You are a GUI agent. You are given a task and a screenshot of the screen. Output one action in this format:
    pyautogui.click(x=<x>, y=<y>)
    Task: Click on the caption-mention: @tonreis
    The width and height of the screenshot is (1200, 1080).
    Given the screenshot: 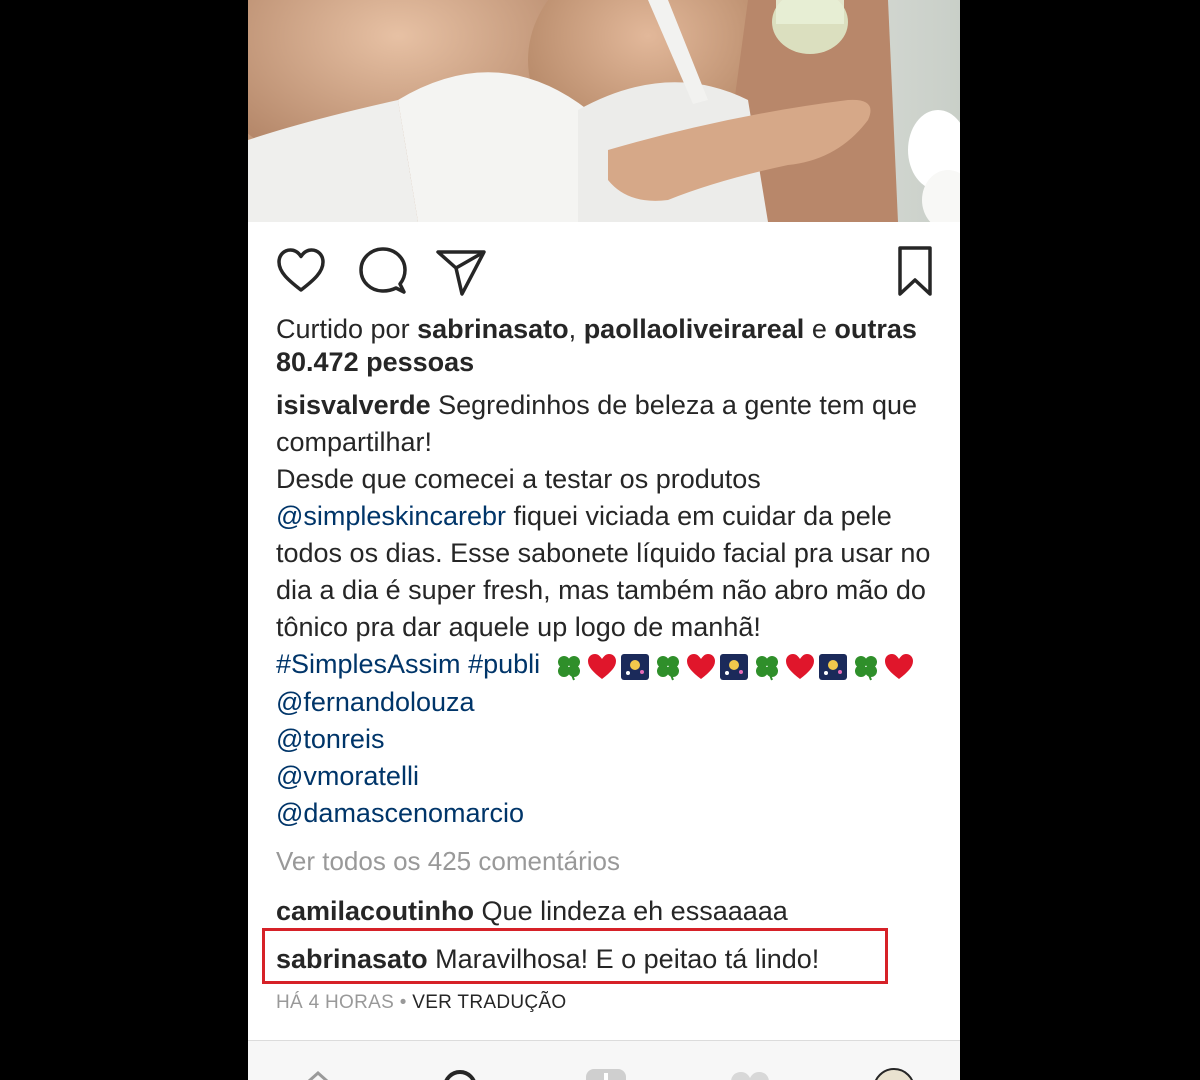 What is the action you would take?
    pyautogui.click(x=606, y=739)
    